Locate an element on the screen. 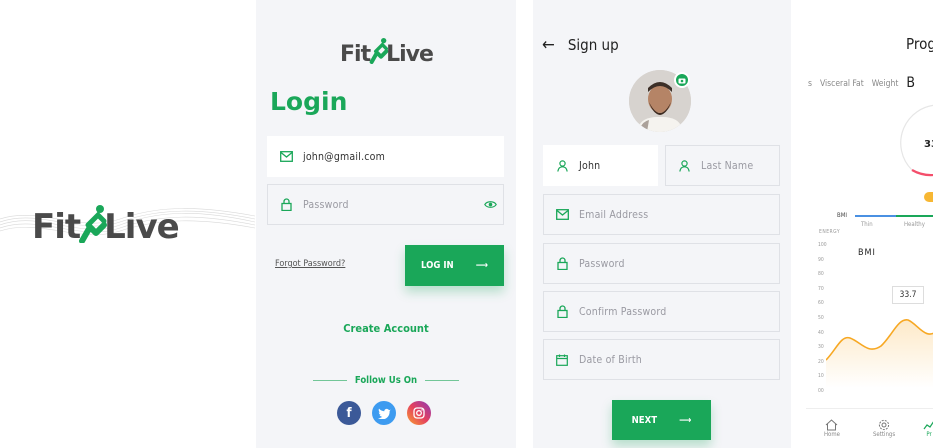  date-of-birth-field: Date of Birth is located at coordinates (661, 359).